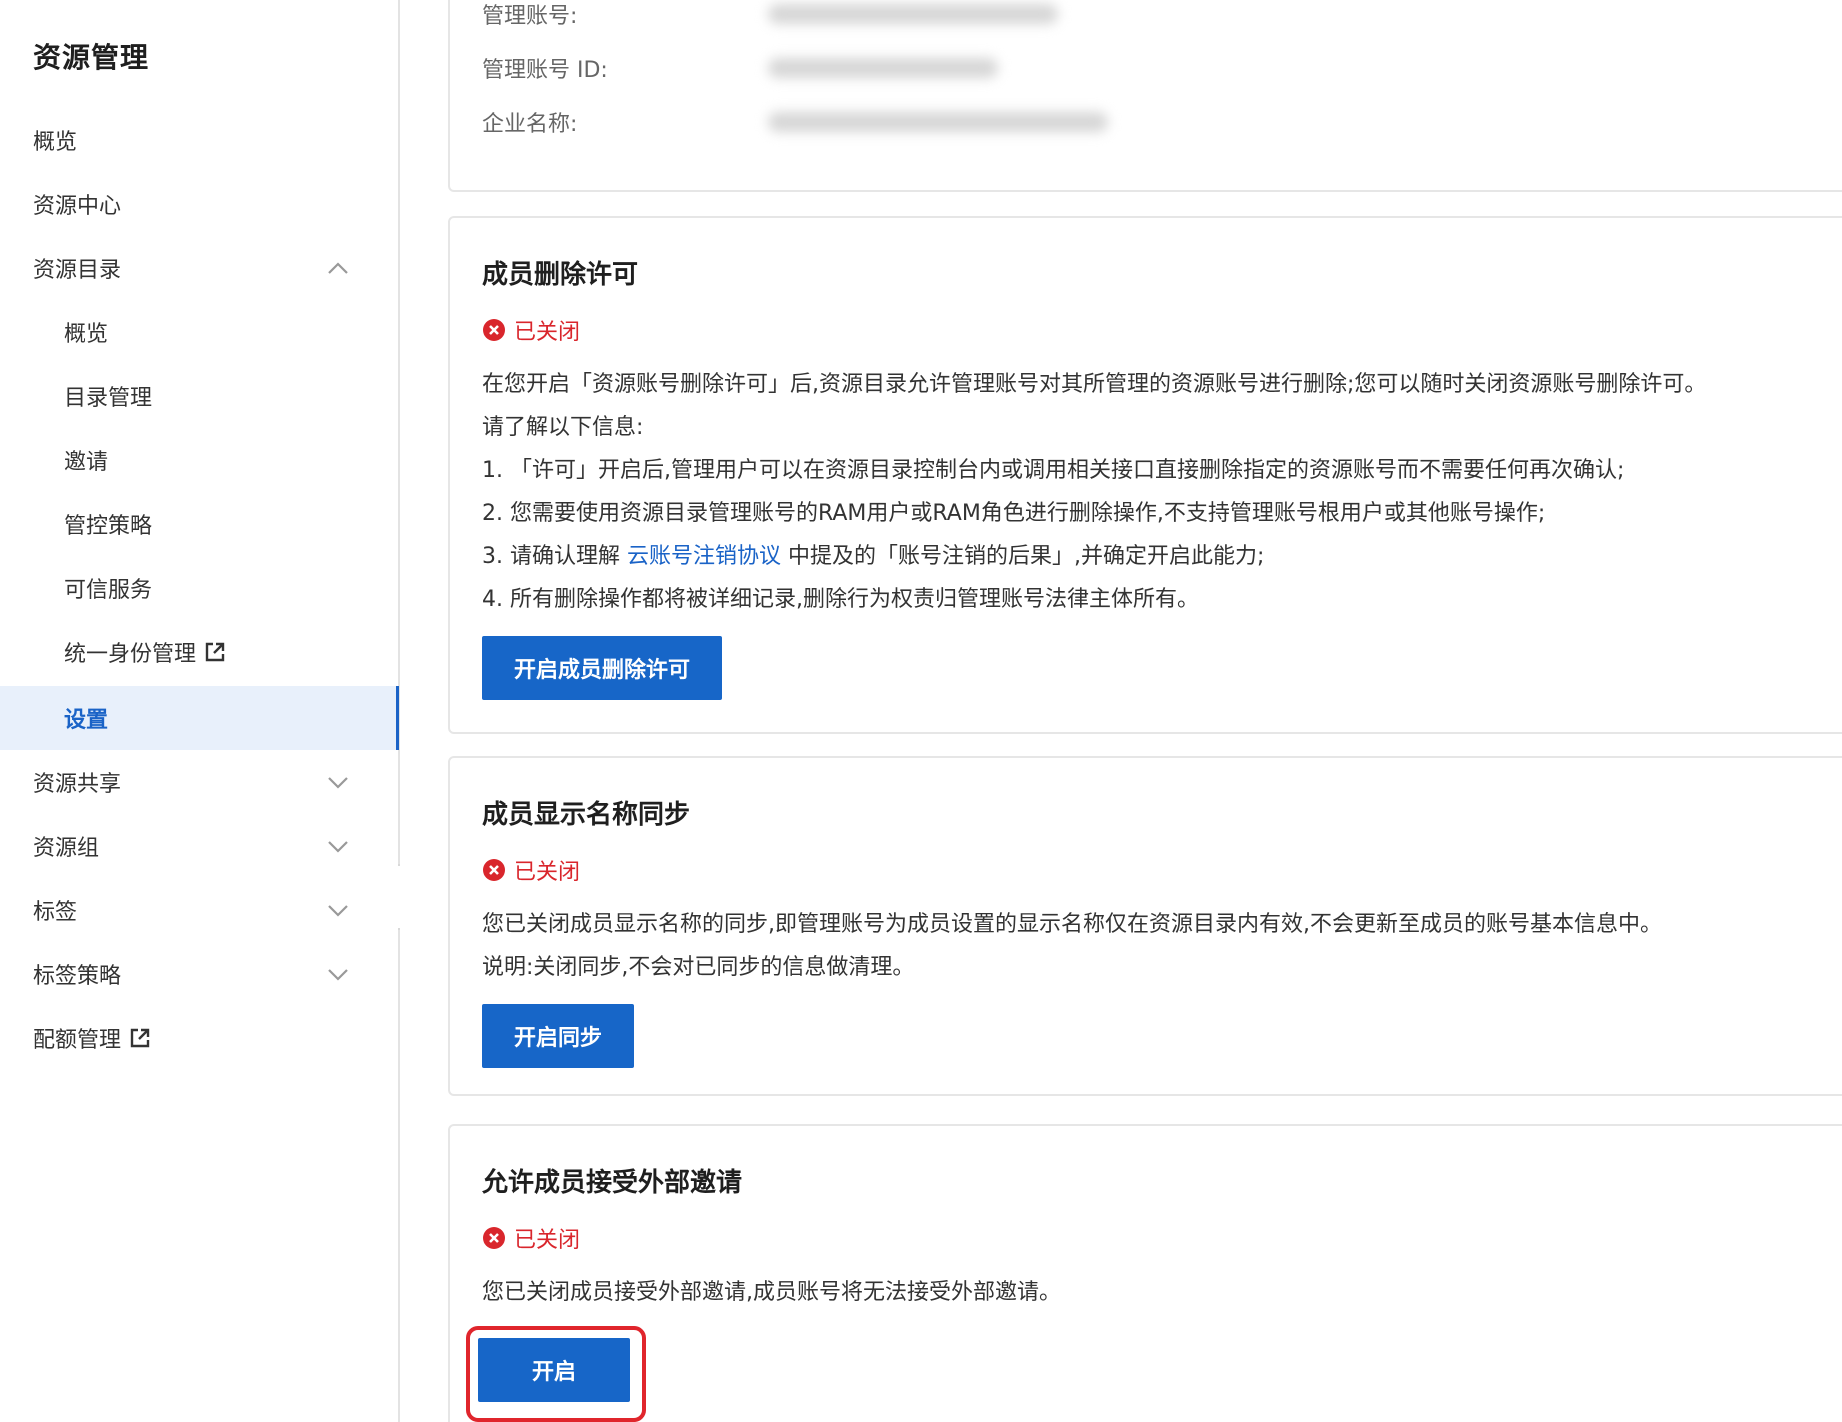 Image resolution: width=1842 pixels, height=1422 pixels. Describe the element at coordinates (199, 204) in the screenshot. I see `sidebar-item-resource-center: 资源中心` at that location.